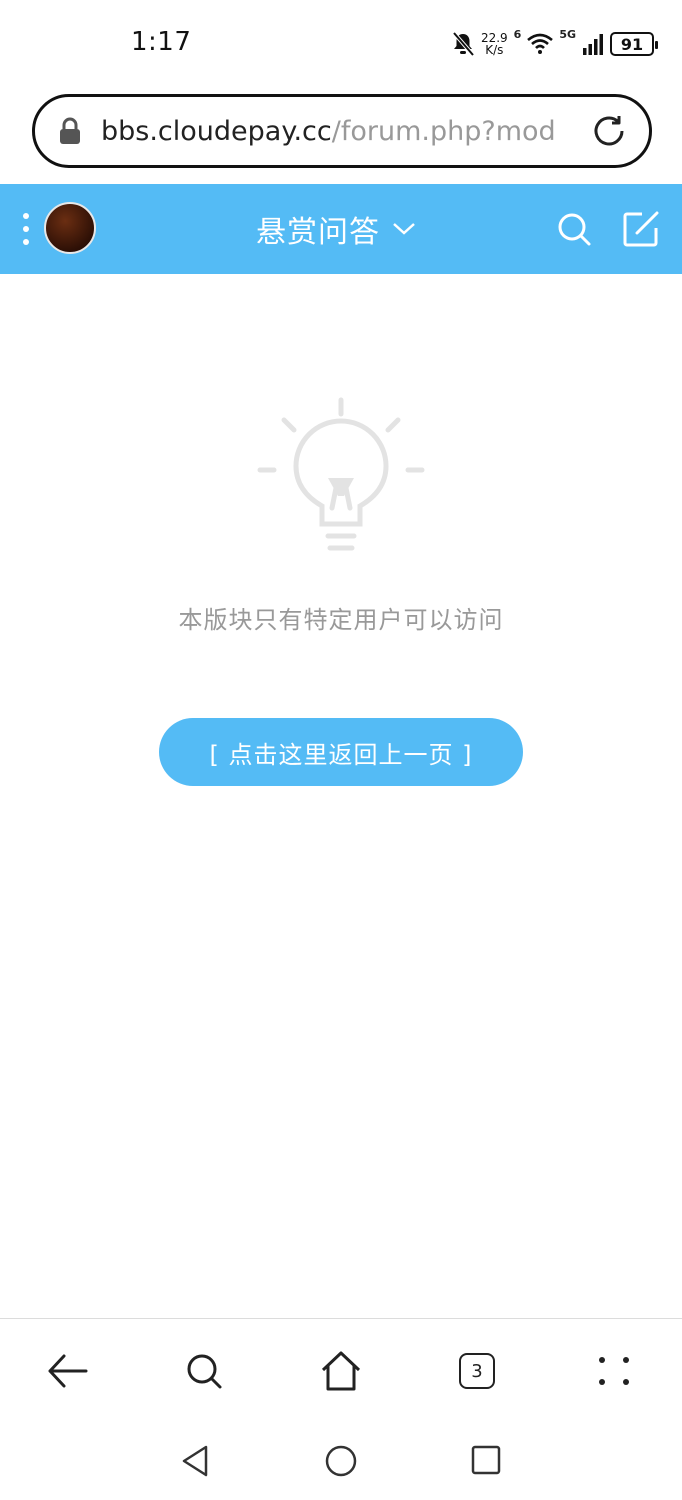  I want to click on forum-title-dropdown: 悬赏问答, so click(336, 229).